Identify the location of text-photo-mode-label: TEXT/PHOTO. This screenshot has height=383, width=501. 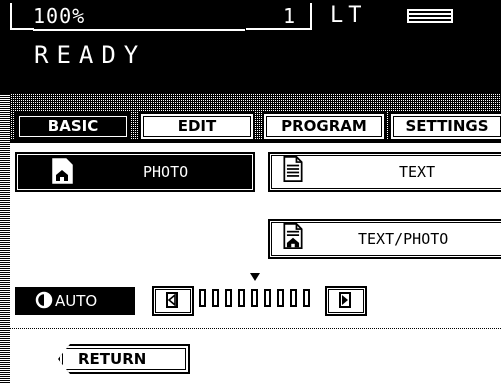
(403, 239).